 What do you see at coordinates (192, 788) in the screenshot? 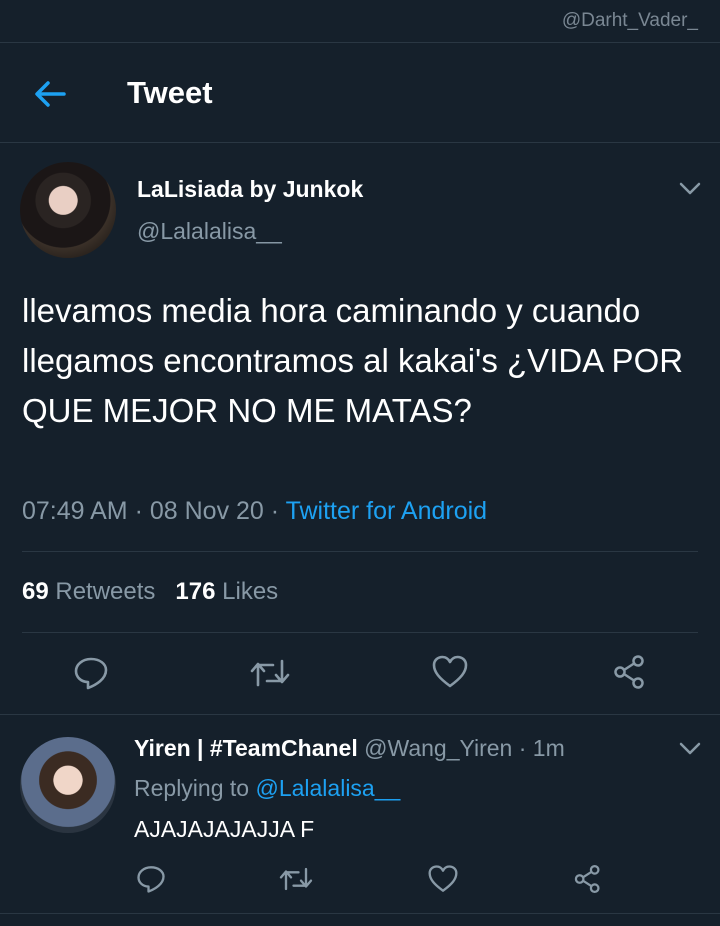
I see `replying-prefix: Replying to` at bounding box center [192, 788].